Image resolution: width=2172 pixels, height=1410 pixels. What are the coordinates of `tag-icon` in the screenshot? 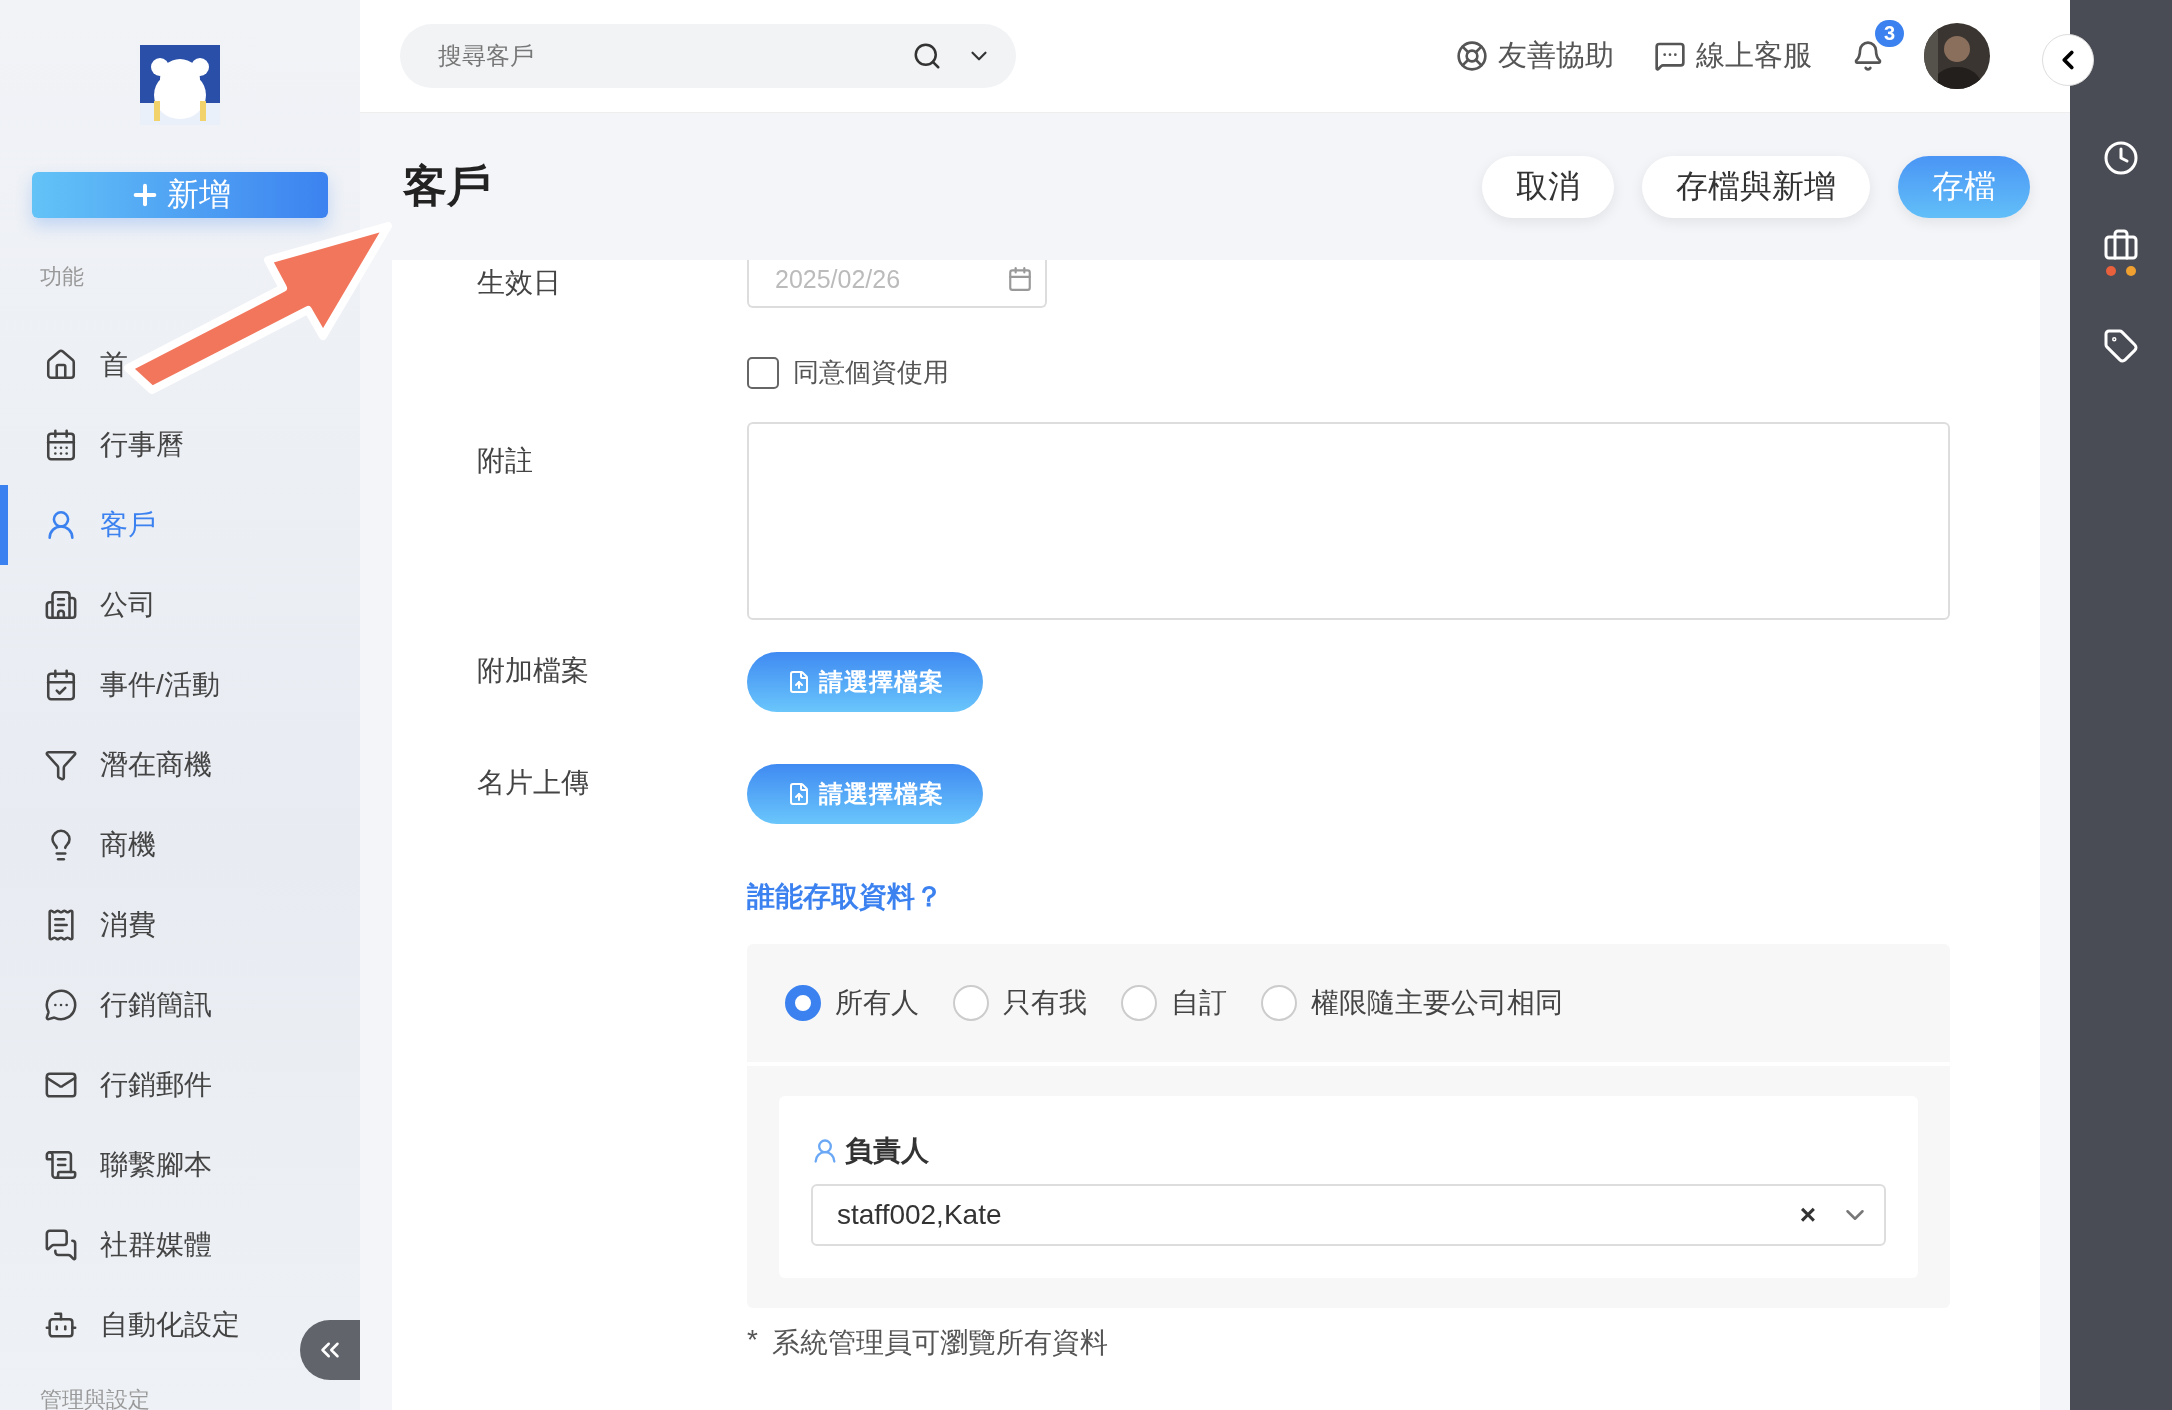 It's located at (2121, 346).